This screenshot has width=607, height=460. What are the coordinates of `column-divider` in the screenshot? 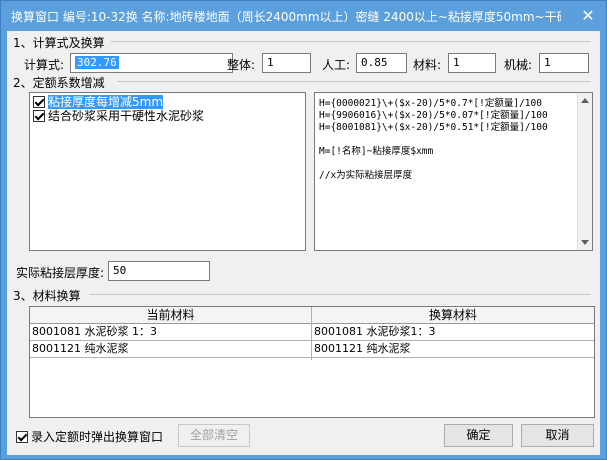 It's located at (311, 333).